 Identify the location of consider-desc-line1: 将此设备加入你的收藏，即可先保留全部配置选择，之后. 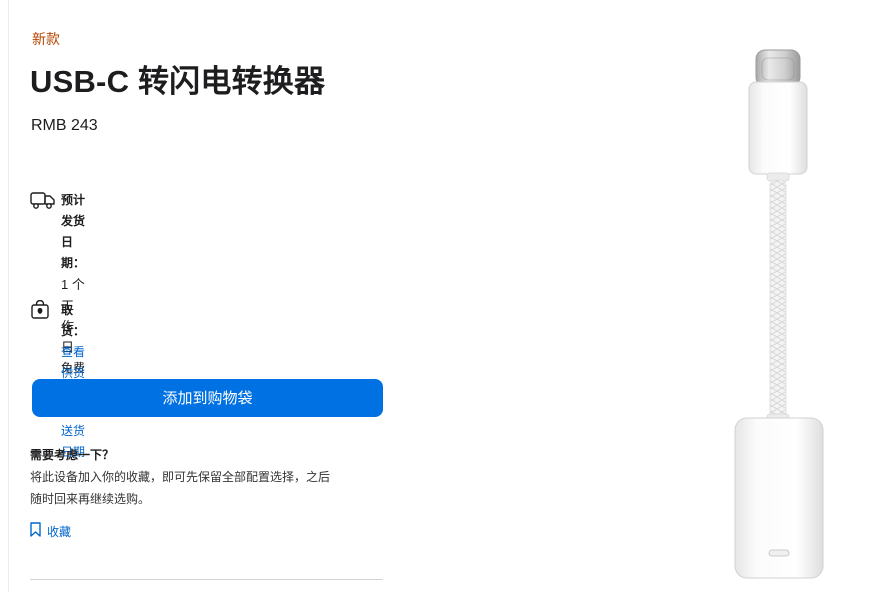
(180, 477).